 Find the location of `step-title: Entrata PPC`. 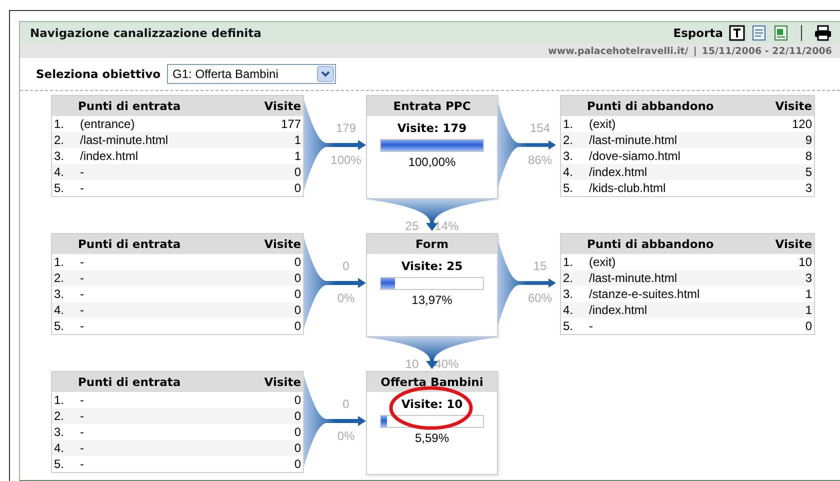

step-title: Entrata PPC is located at coordinates (432, 106).